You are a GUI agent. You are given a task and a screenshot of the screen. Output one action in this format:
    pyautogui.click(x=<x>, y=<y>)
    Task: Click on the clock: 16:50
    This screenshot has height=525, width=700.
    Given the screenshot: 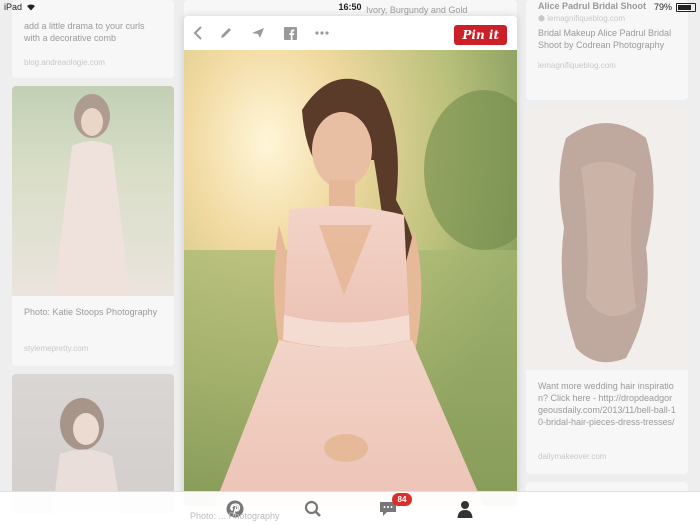 What is the action you would take?
    pyautogui.click(x=350, y=7)
    